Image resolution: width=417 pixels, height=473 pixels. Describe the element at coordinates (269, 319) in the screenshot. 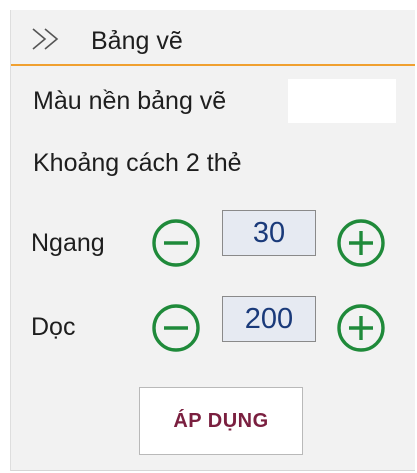

I see `vertical-value-input: 200` at that location.